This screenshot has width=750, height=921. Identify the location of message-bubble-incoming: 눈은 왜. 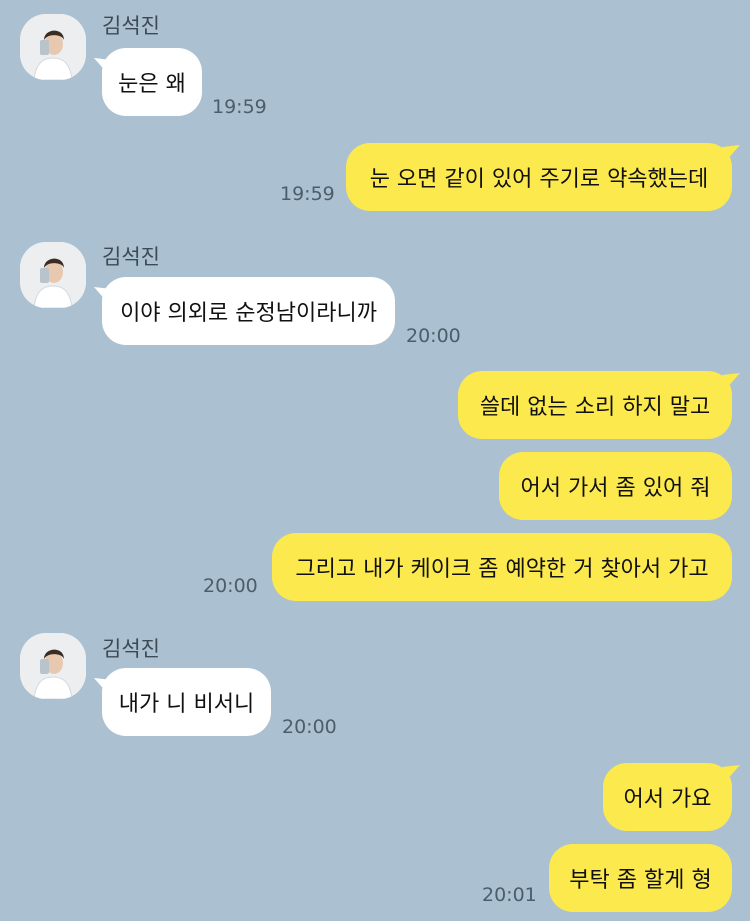
(152, 82).